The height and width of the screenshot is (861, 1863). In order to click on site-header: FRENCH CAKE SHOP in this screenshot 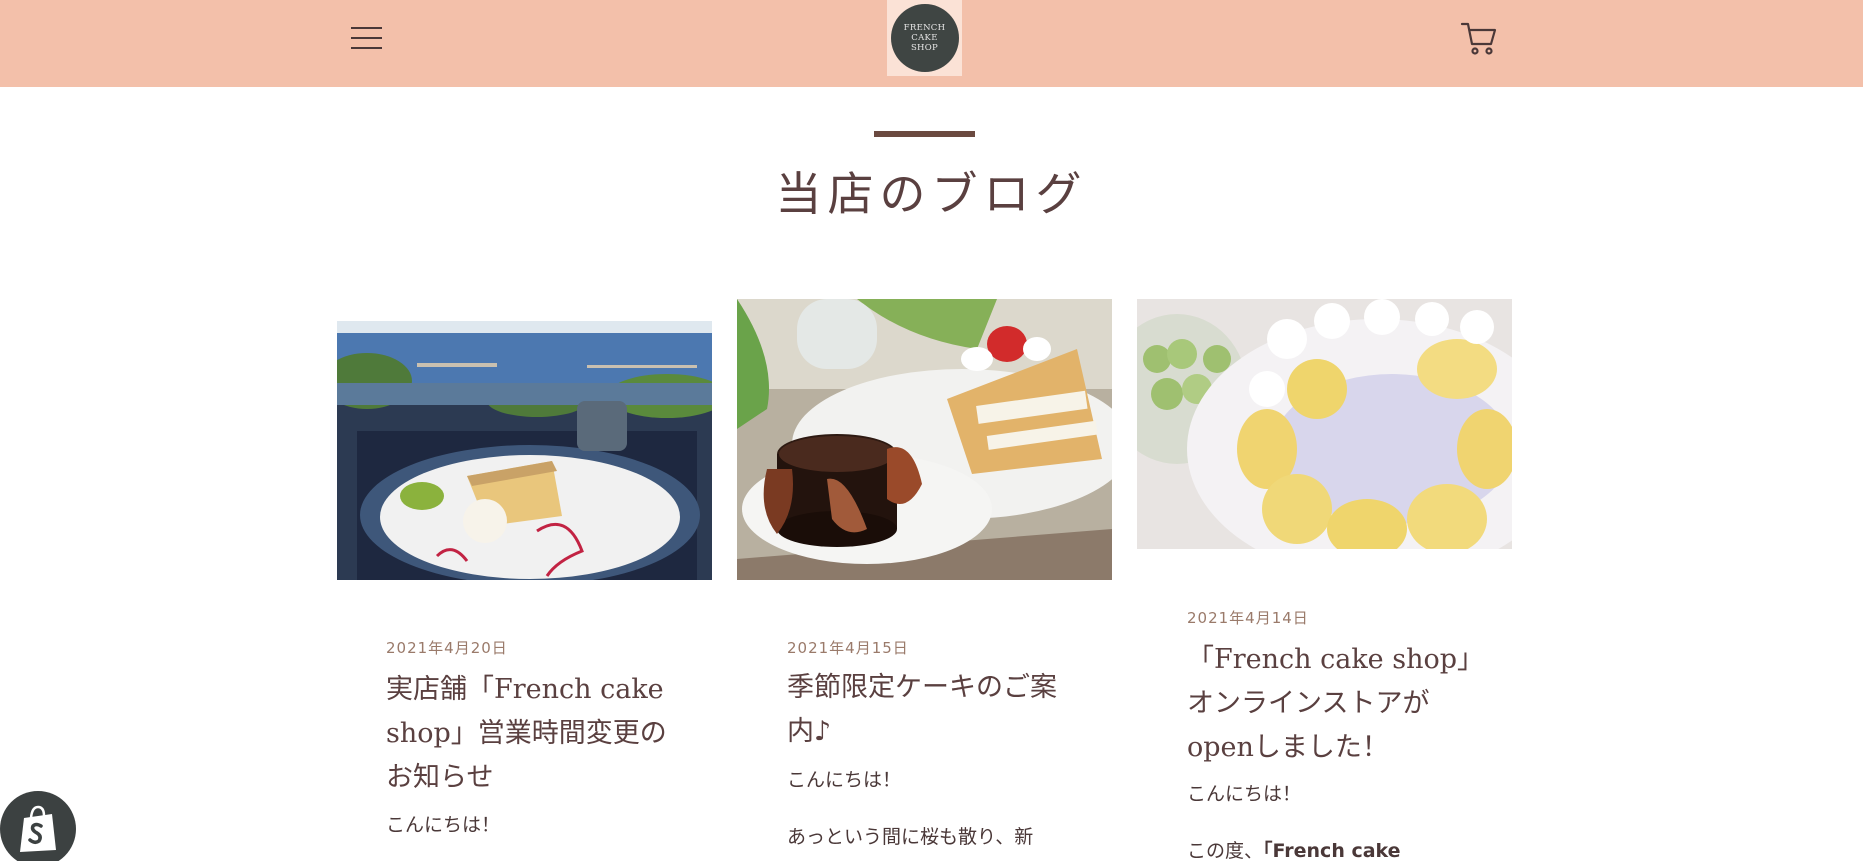, I will do `click(931, 43)`.